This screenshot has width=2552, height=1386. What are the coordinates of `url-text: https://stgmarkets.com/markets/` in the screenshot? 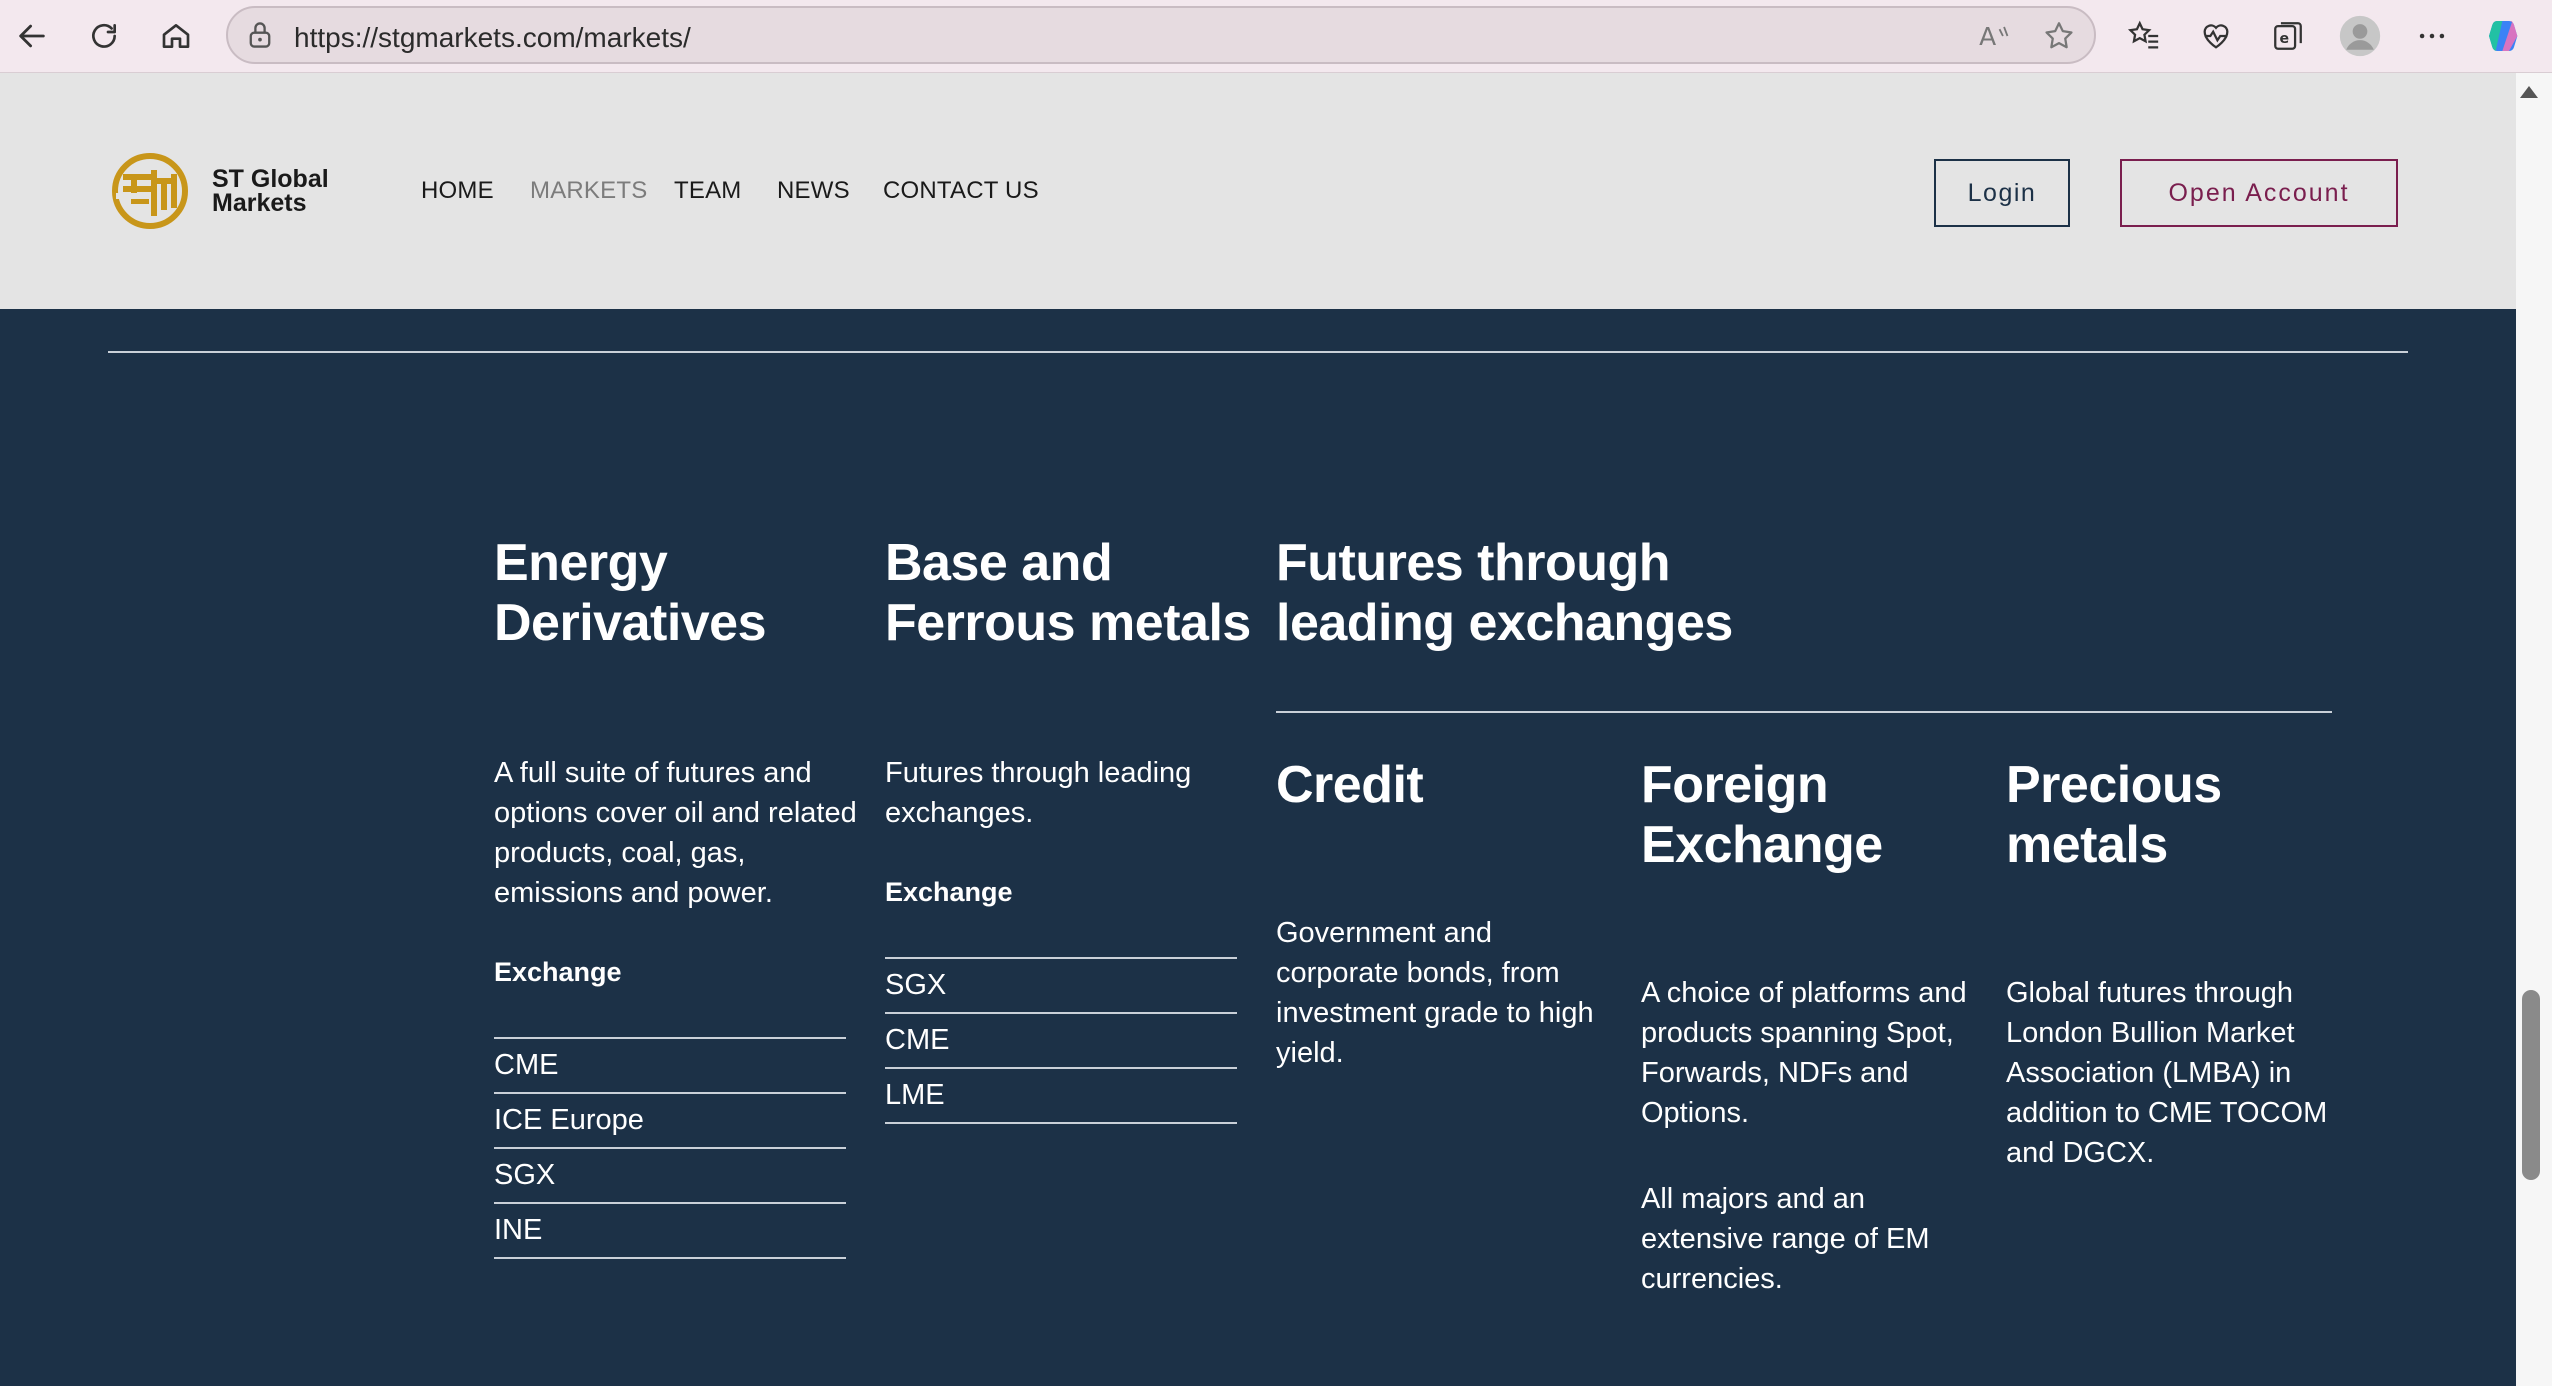 It's located at (492, 38).